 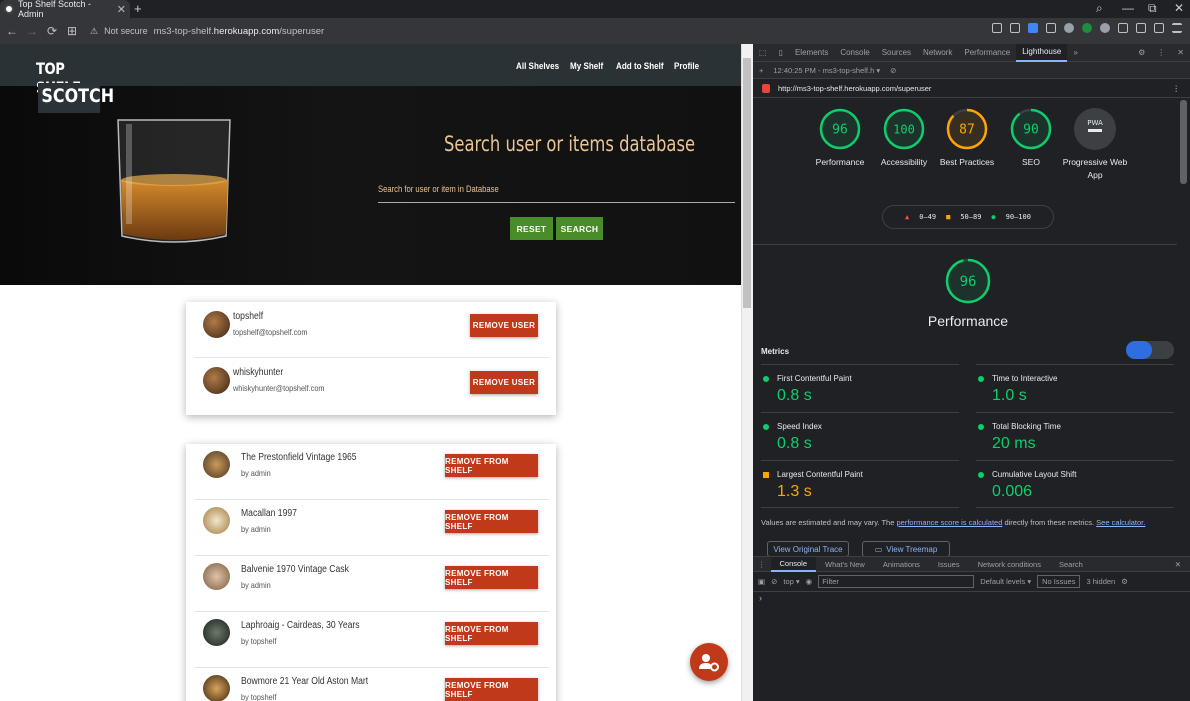 What do you see at coordinates (826, 70) in the screenshot?
I see `report-selector: 12:40:25 PM - ms3-top-shelf.h ▾` at bounding box center [826, 70].